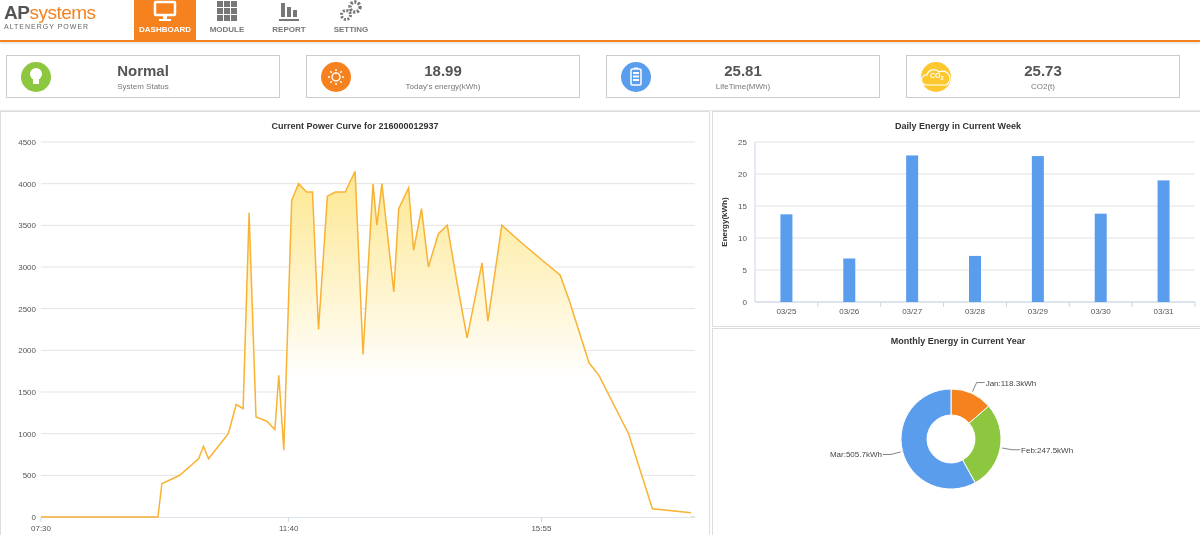 This screenshot has width=1200, height=535. Describe the element at coordinates (27, 309) in the screenshot. I see `axis-tick-label: 2500` at that location.